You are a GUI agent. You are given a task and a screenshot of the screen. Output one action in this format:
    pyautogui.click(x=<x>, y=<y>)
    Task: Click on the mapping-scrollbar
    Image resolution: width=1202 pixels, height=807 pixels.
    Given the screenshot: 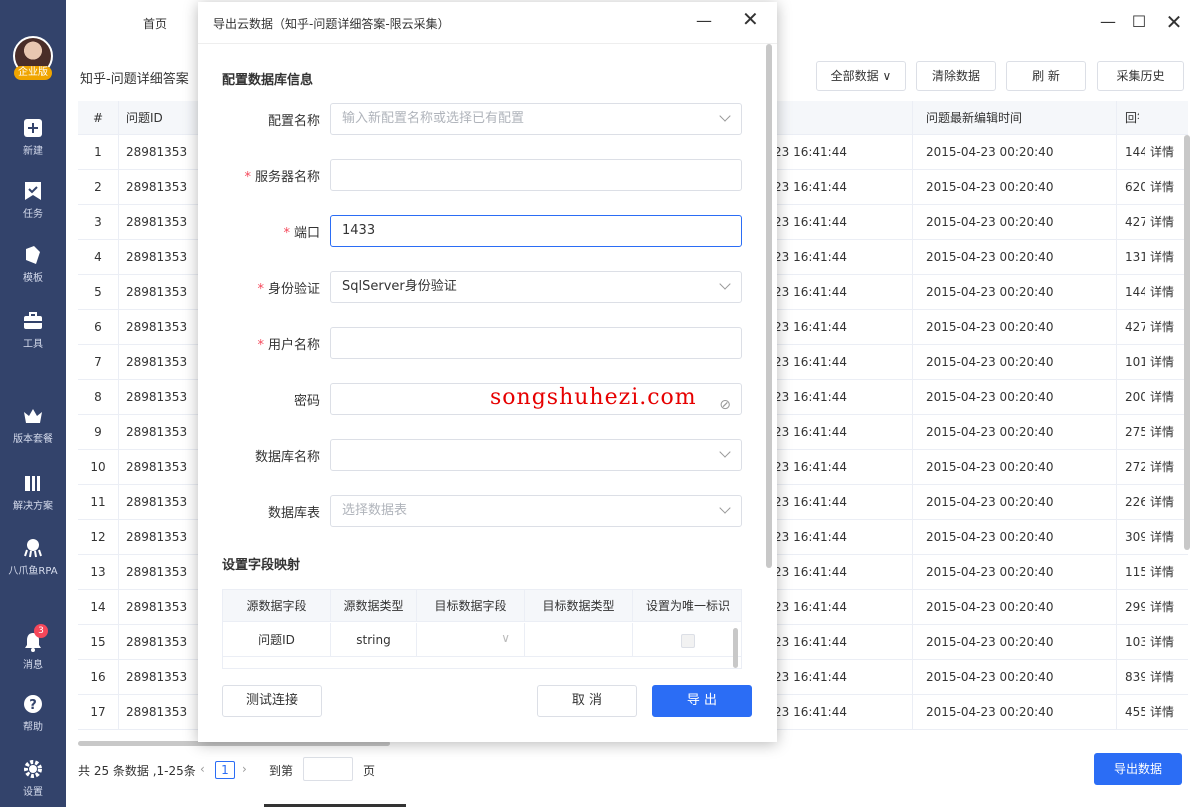 What is the action you would take?
    pyautogui.click(x=735, y=648)
    